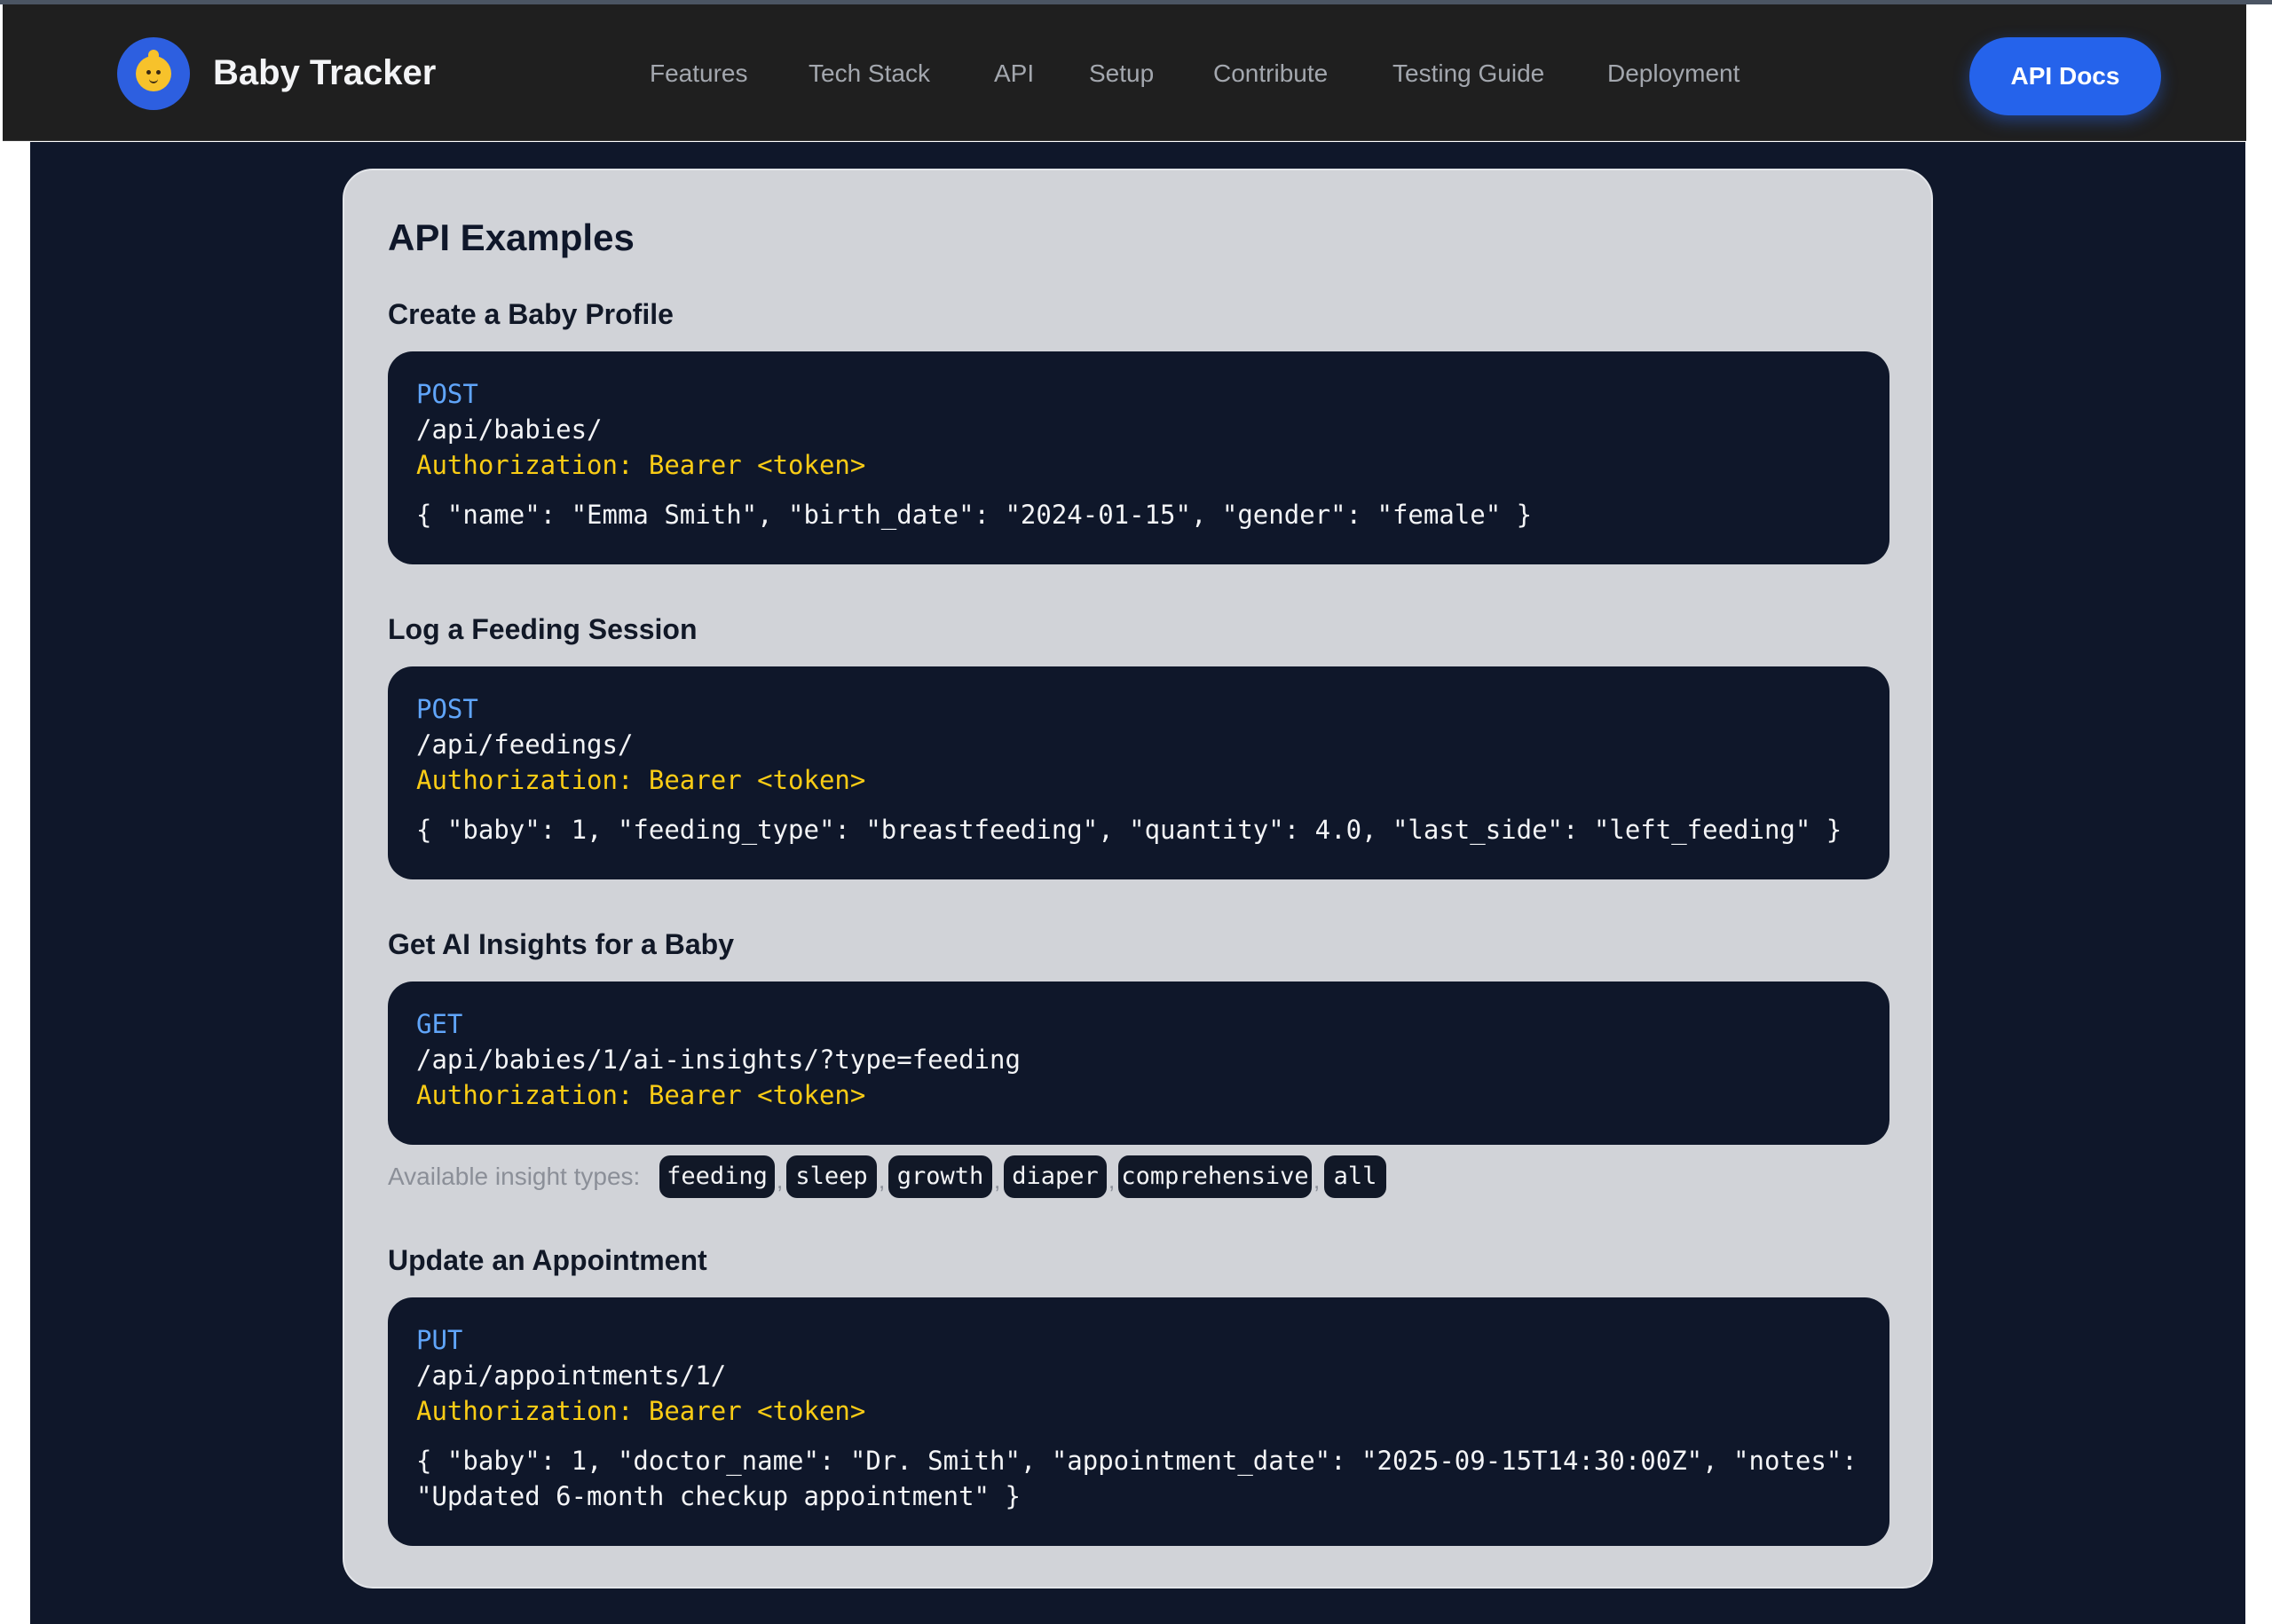  What do you see at coordinates (1215, 1176) in the screenshot?
I see `insight-type-comprehensive: comprehensive` at bounding box center [1215, 1176].